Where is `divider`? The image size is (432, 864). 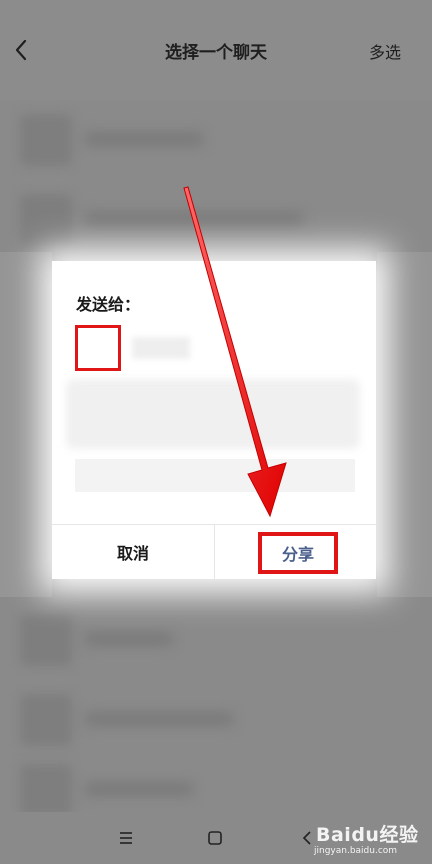
divider is located at coordinates (214, 551).